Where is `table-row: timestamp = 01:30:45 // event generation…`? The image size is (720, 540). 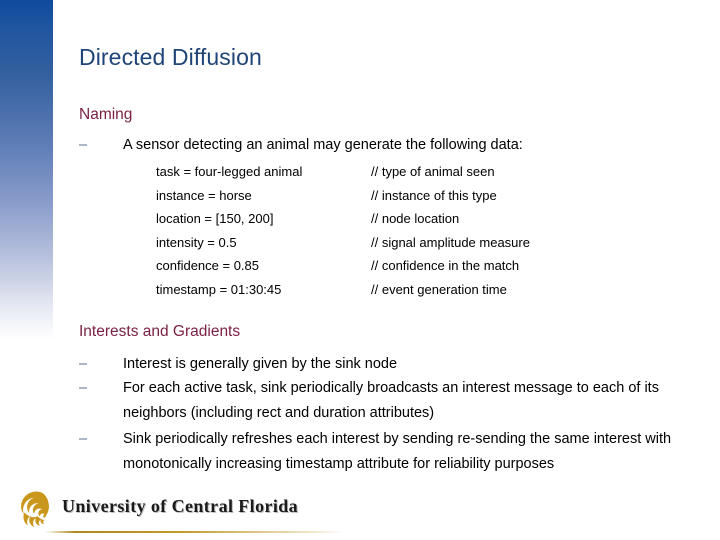
table-row: timestamp = 01:30:45 // event generation… is located at coordinates (413, 290).